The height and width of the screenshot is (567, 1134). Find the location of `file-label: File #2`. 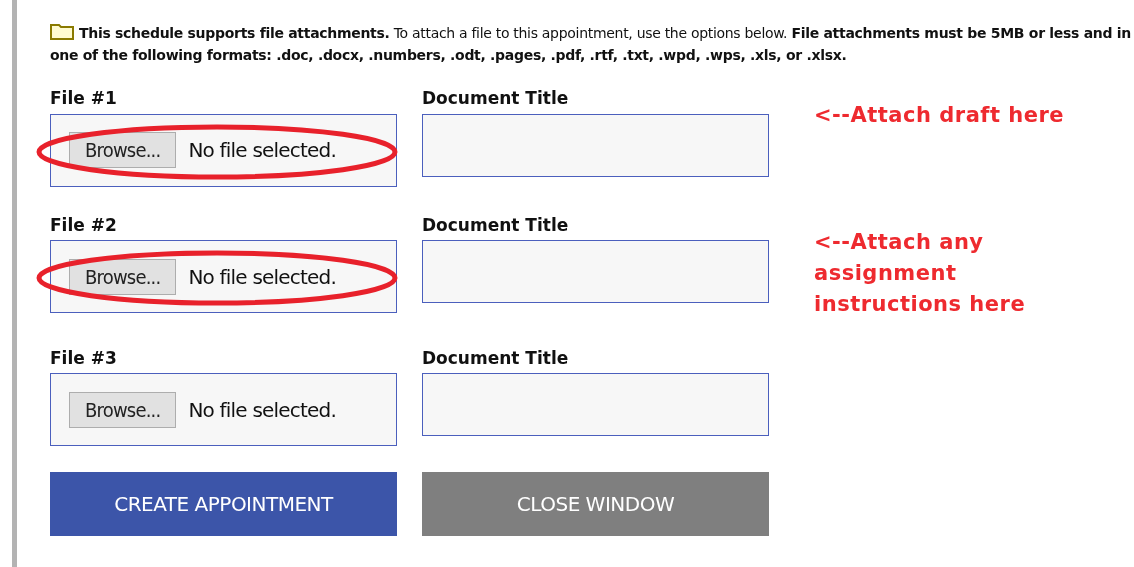

file-label: File #2 is located at coordinates (83, 225).